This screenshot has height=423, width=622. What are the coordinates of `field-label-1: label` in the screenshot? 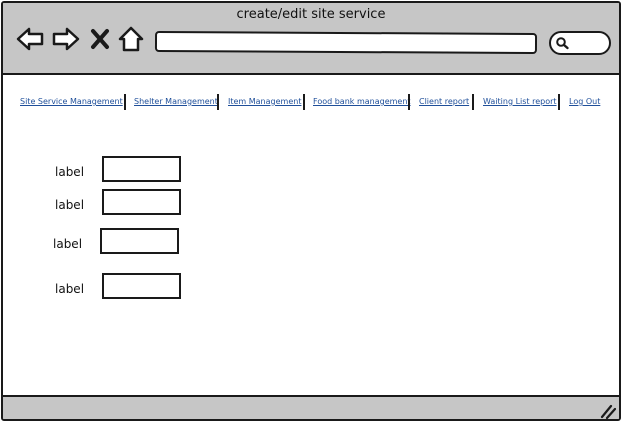 It's located at (70, 172).